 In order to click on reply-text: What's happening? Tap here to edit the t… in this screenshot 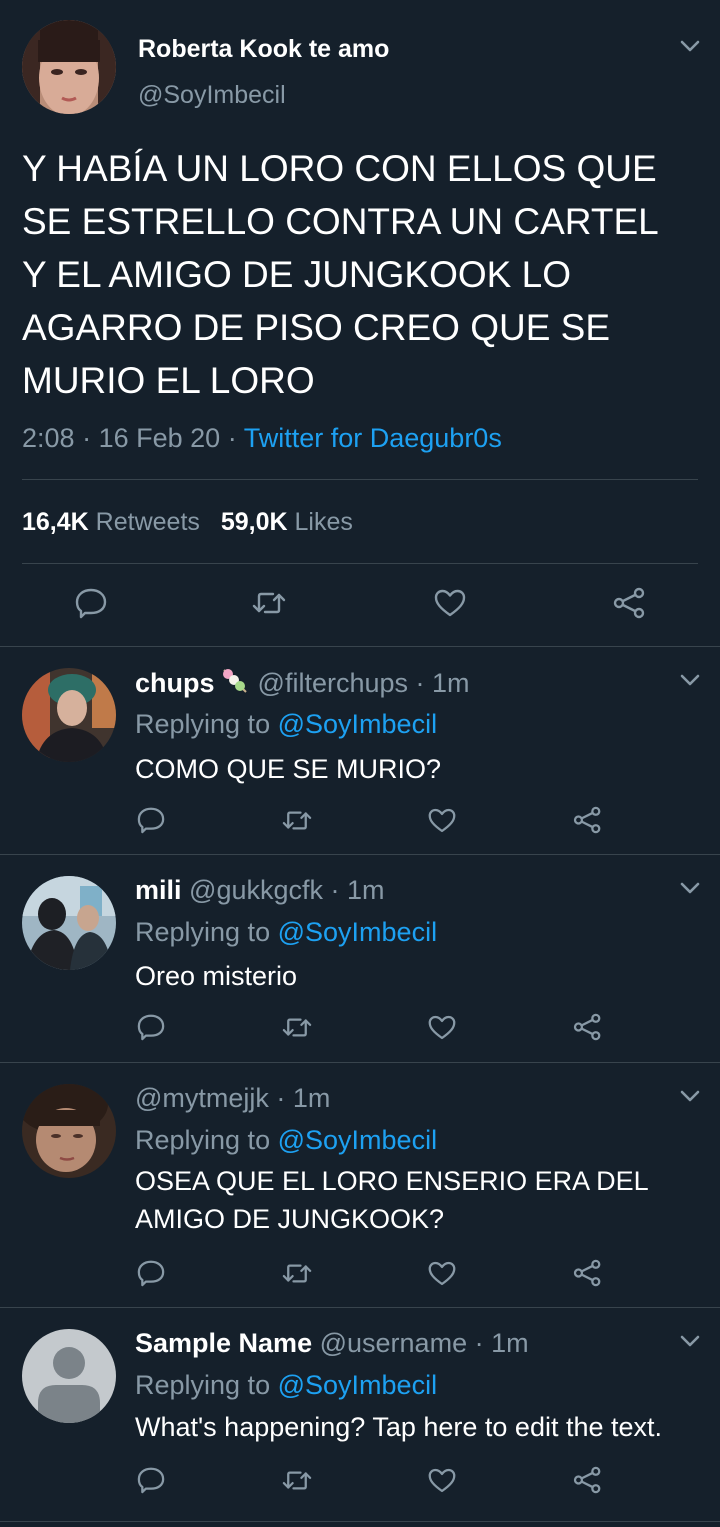, I will do `click(398, 1427)`.